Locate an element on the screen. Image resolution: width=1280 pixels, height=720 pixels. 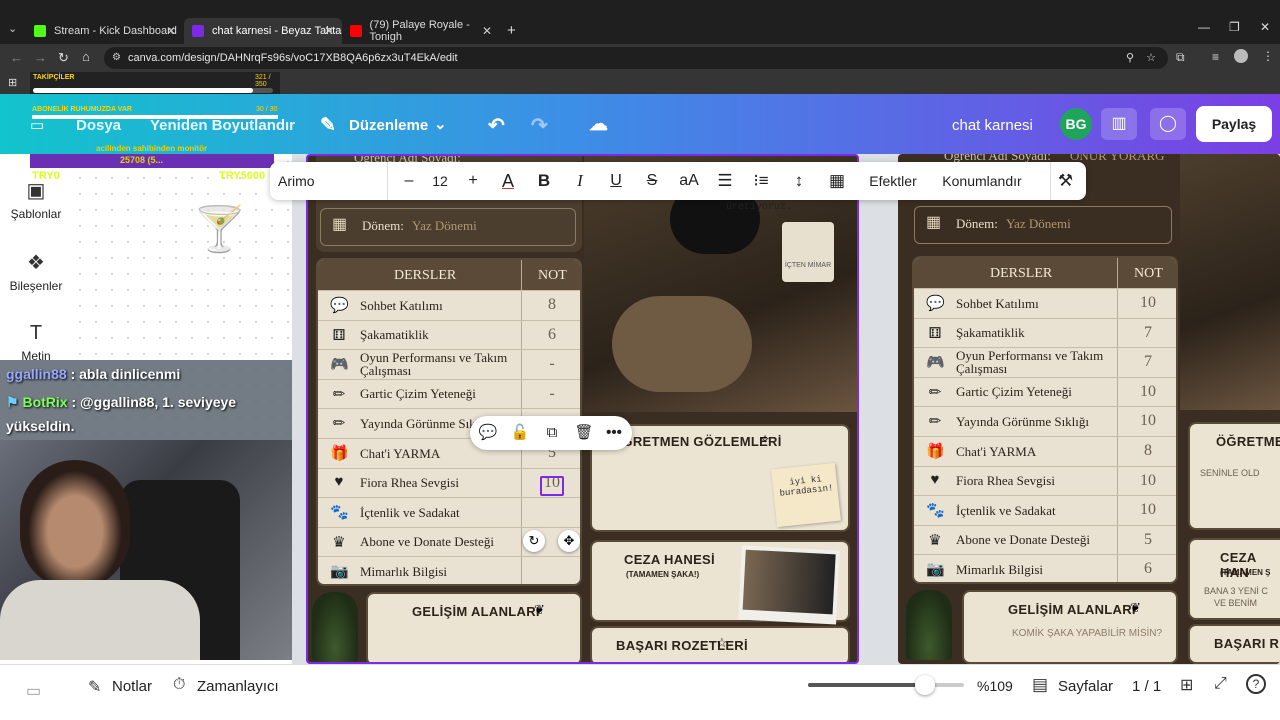
tab-list-icon: ≡ is located at coordinates (1215, 57).